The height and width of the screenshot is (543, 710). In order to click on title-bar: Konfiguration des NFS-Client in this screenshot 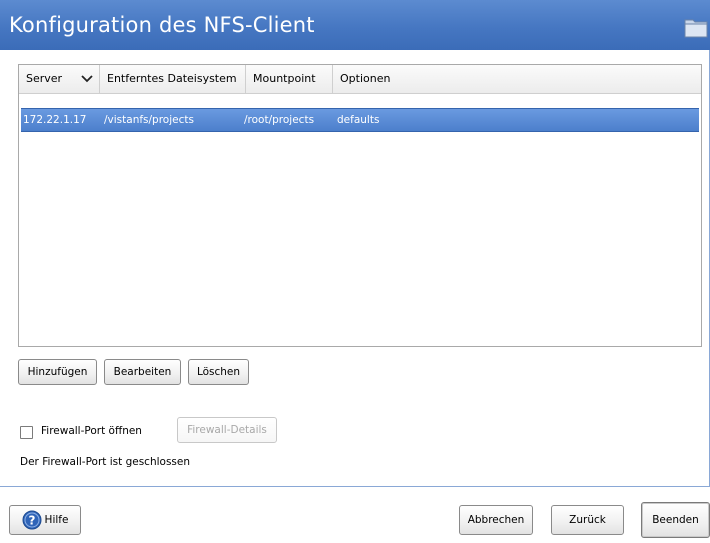, I will do `click(355, 25)`.